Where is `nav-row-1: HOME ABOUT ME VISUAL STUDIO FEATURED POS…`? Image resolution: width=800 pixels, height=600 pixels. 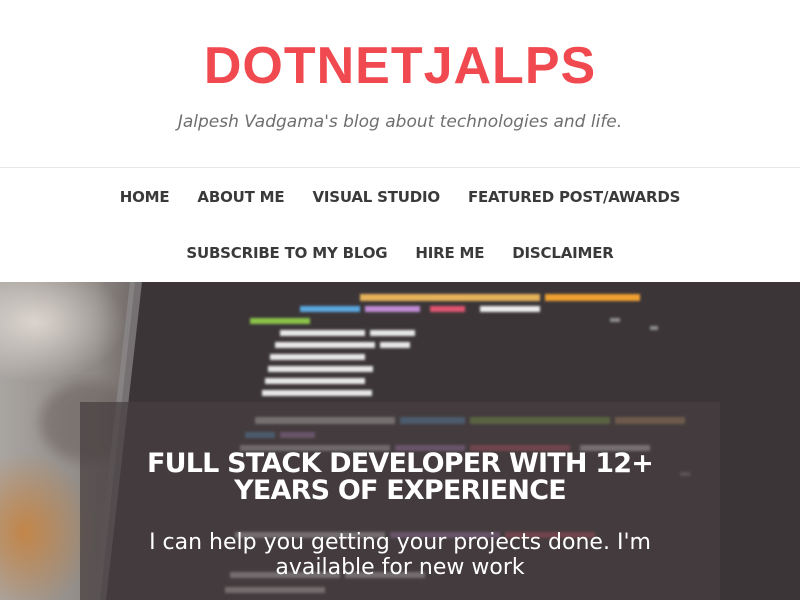 nav-row-1: HOME ABOUT ME VISUAL STUDIO FEATURED POS… is located at coordinates (400, 197).